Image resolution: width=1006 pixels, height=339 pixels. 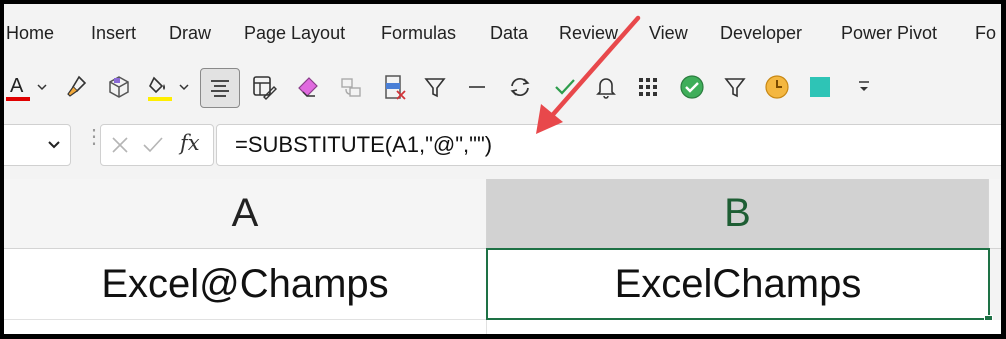 What do you see at coordinates (394, 87) in the screenshot?
I see `delete-rows-icon` at bounding box center [394, 87].